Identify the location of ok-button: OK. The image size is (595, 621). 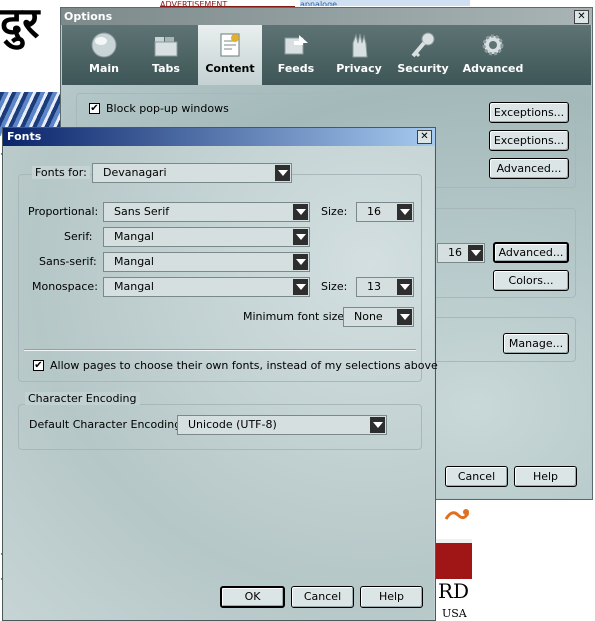
(252, 597).